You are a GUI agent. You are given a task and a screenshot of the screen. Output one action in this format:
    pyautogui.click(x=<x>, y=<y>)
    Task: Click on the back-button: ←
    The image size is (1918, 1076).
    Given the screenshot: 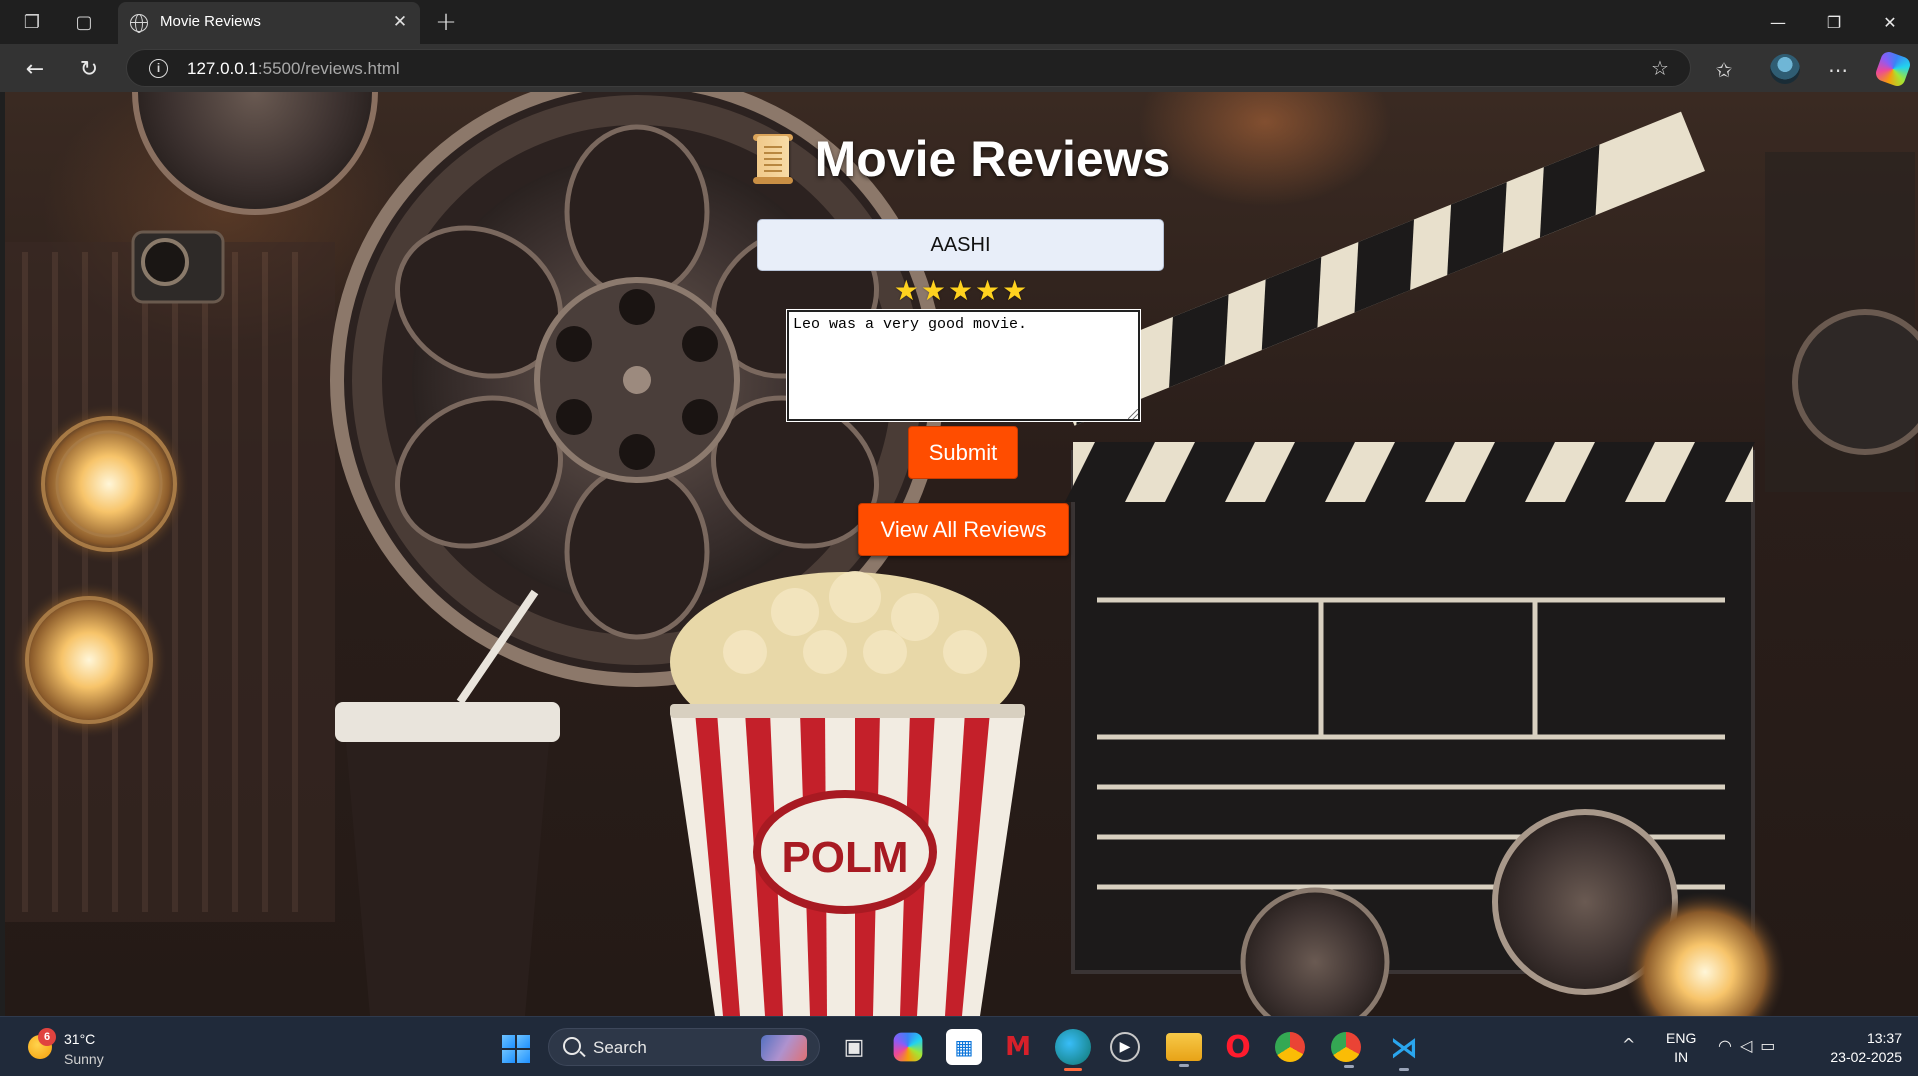 What is the action you would take?
    pyautogui.click(x=35, y=69)
    